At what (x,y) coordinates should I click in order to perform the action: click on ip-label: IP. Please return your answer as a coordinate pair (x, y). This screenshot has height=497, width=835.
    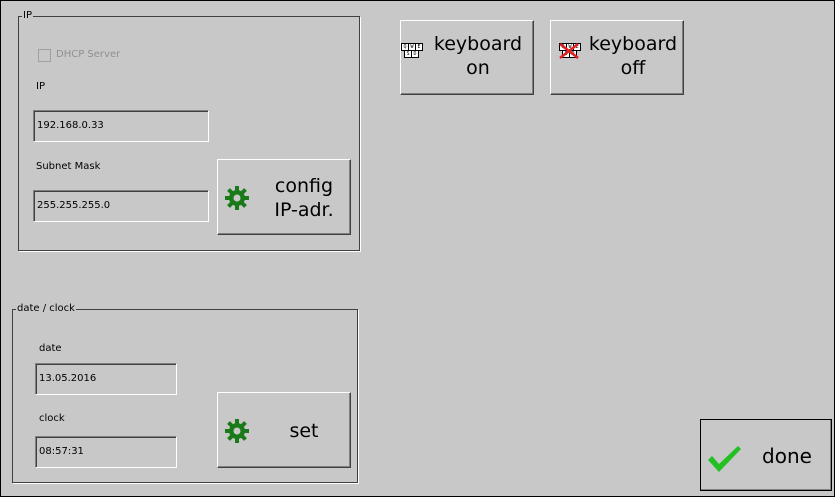
    Looking at the image, I should click on (40, 86).